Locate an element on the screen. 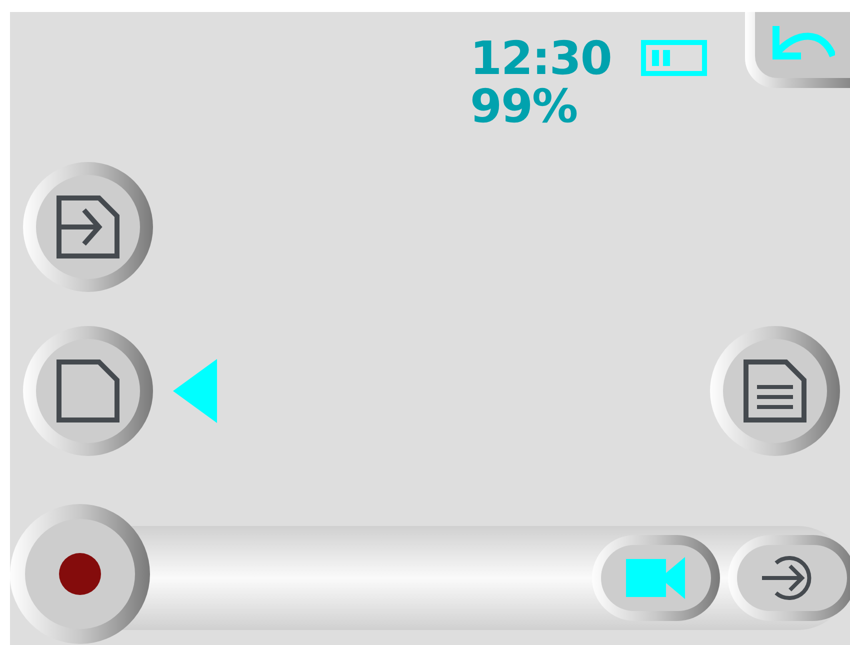  clock-time: 12:30 is located at coordinates (541, 58).